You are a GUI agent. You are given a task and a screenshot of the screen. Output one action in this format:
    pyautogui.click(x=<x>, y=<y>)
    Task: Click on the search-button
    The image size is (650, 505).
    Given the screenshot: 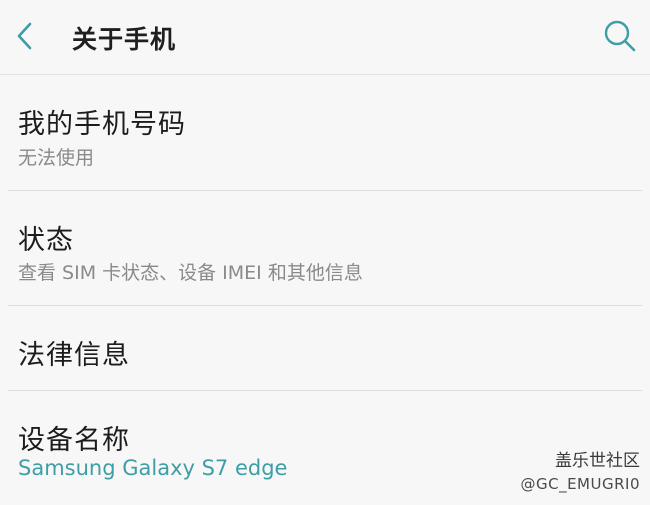 What is the action you would take?
    pyautogui.click(x=620, y=36)
    